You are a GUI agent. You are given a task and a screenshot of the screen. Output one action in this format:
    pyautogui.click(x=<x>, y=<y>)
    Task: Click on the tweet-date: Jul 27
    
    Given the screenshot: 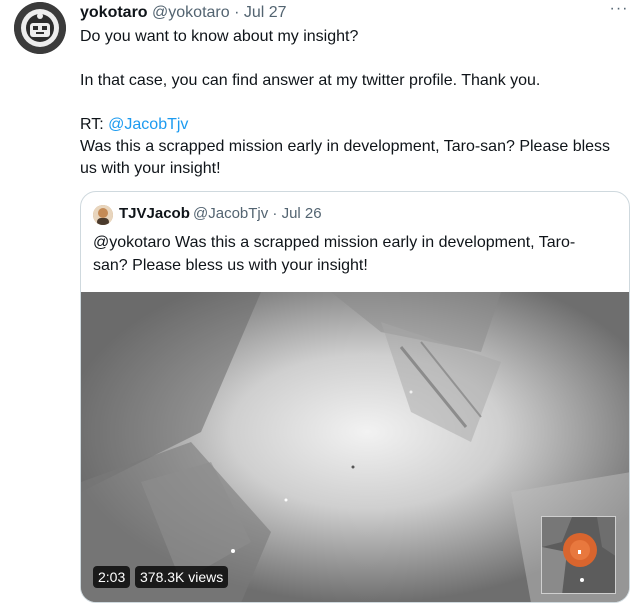 What is the action you would take?
    pyautogui.click(x=265, y=12)
    